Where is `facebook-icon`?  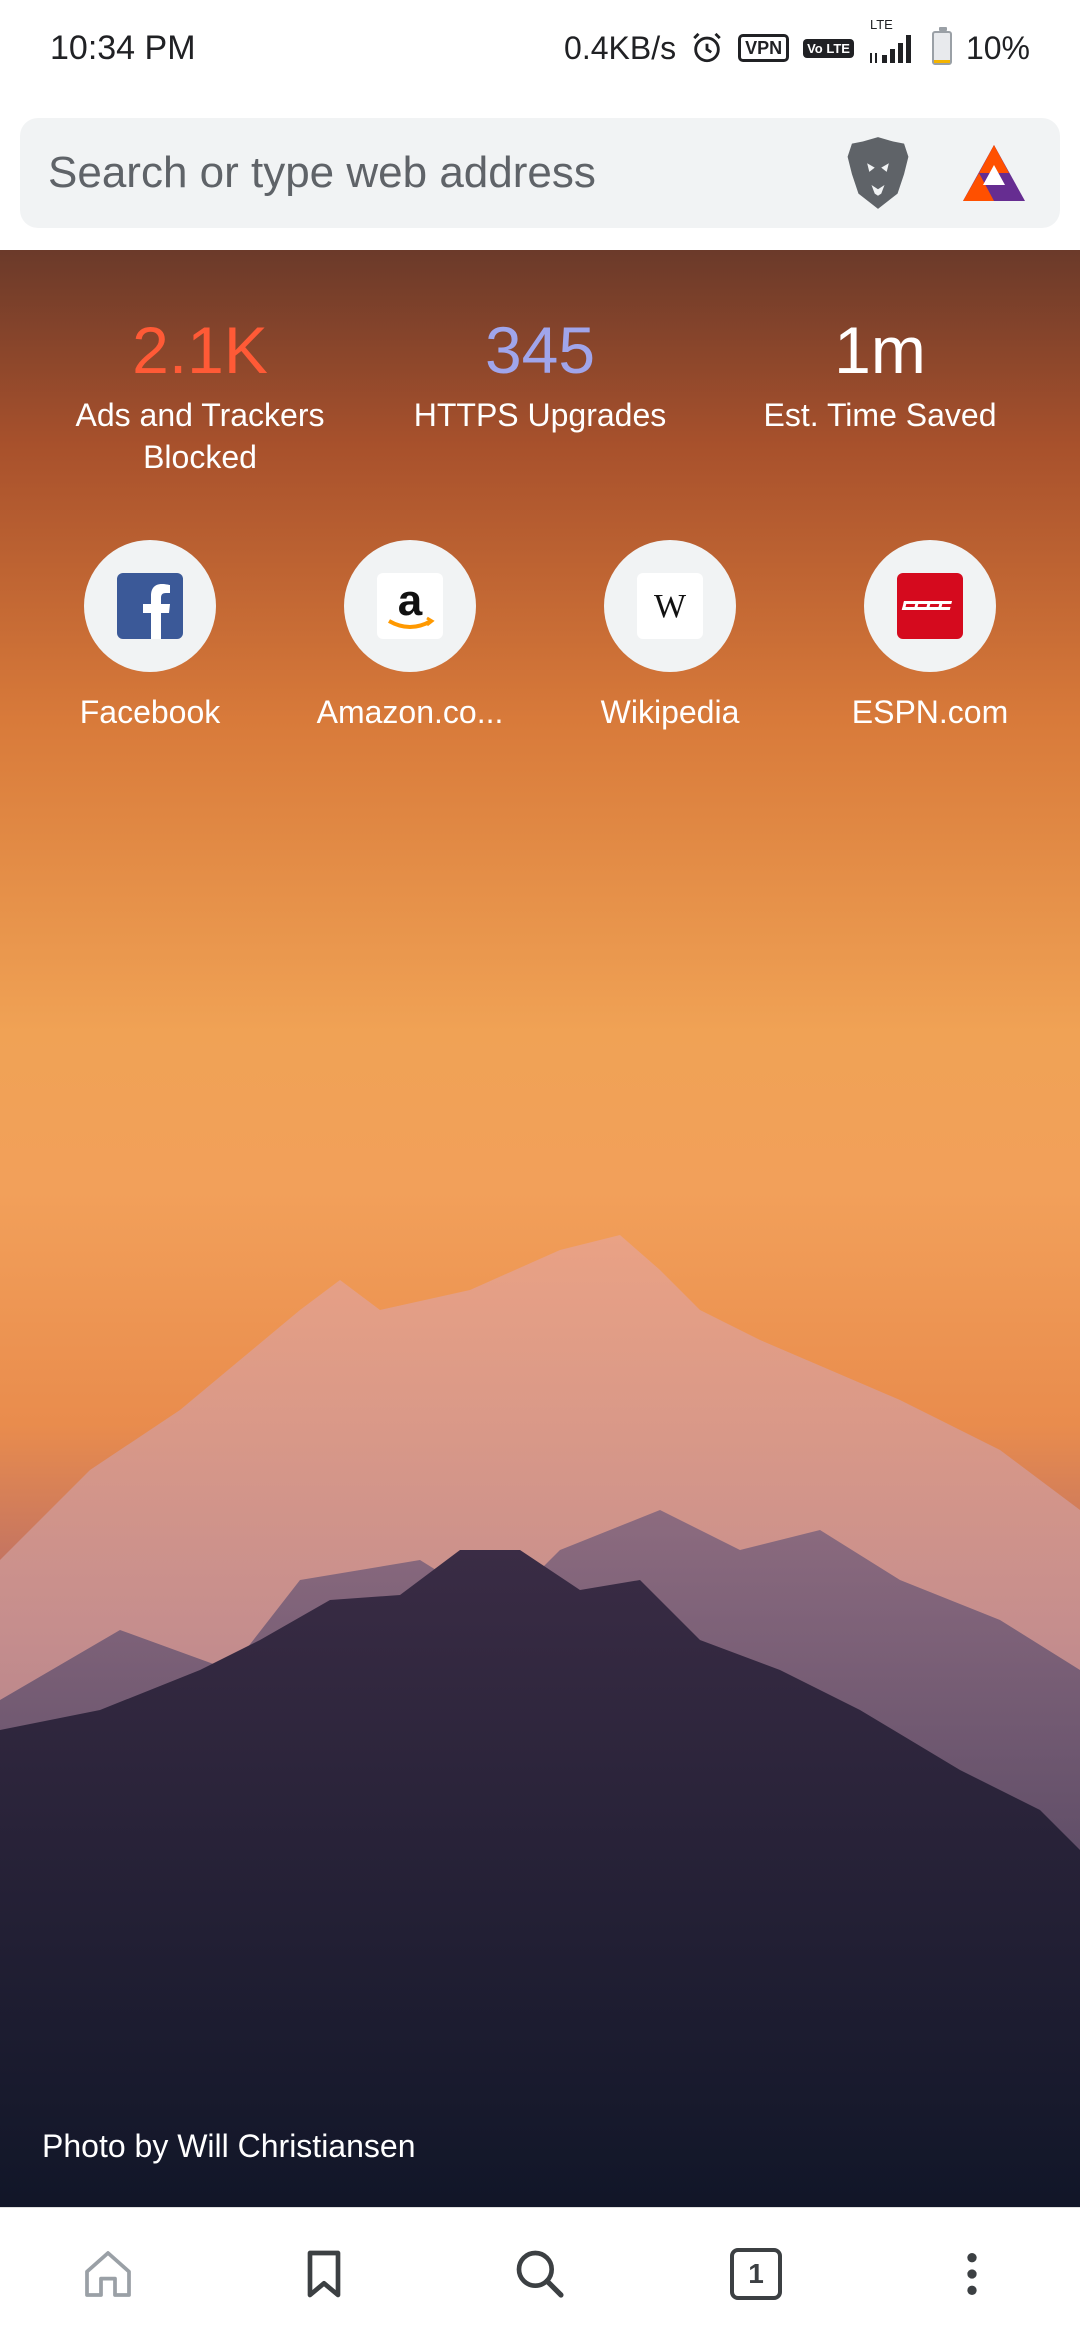 facebook-icon is located at coordinates (150, 606).